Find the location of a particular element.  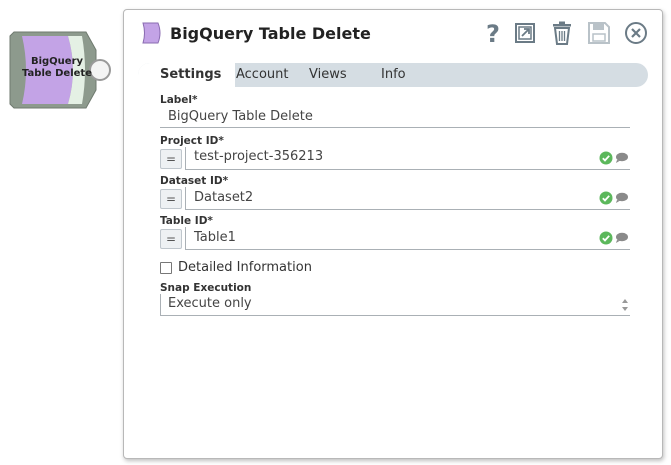

tab-info: Info is located at coordinates (393, 75).